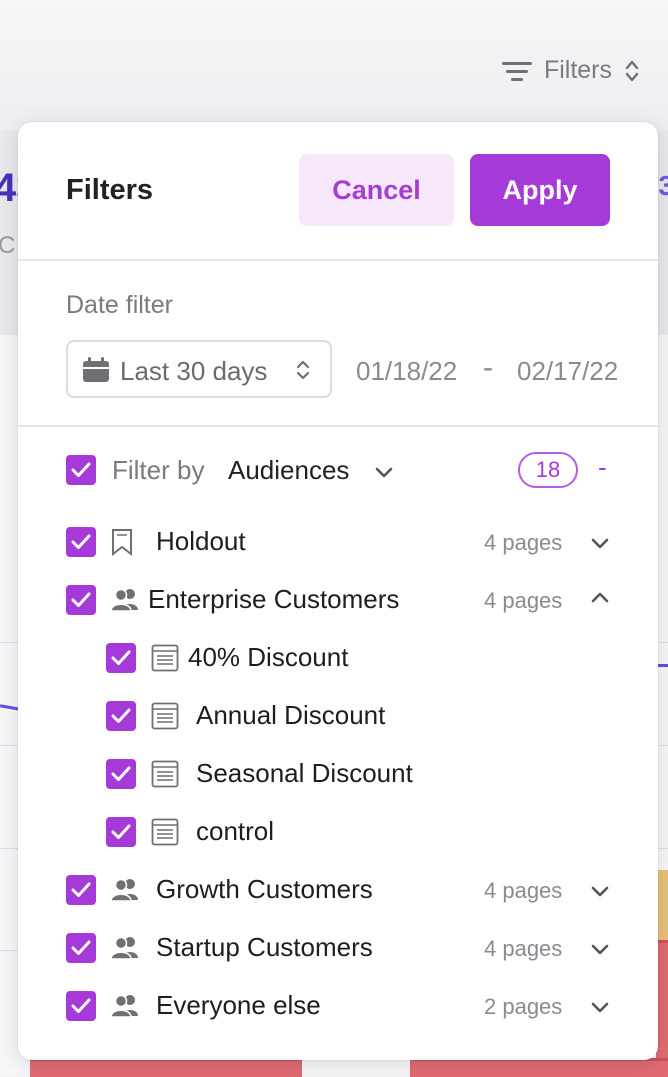  What do you see at coordinates (264, 889) in the screenshot?
I see `audience-label: Growth Customers` at bounding box center [264, 889].